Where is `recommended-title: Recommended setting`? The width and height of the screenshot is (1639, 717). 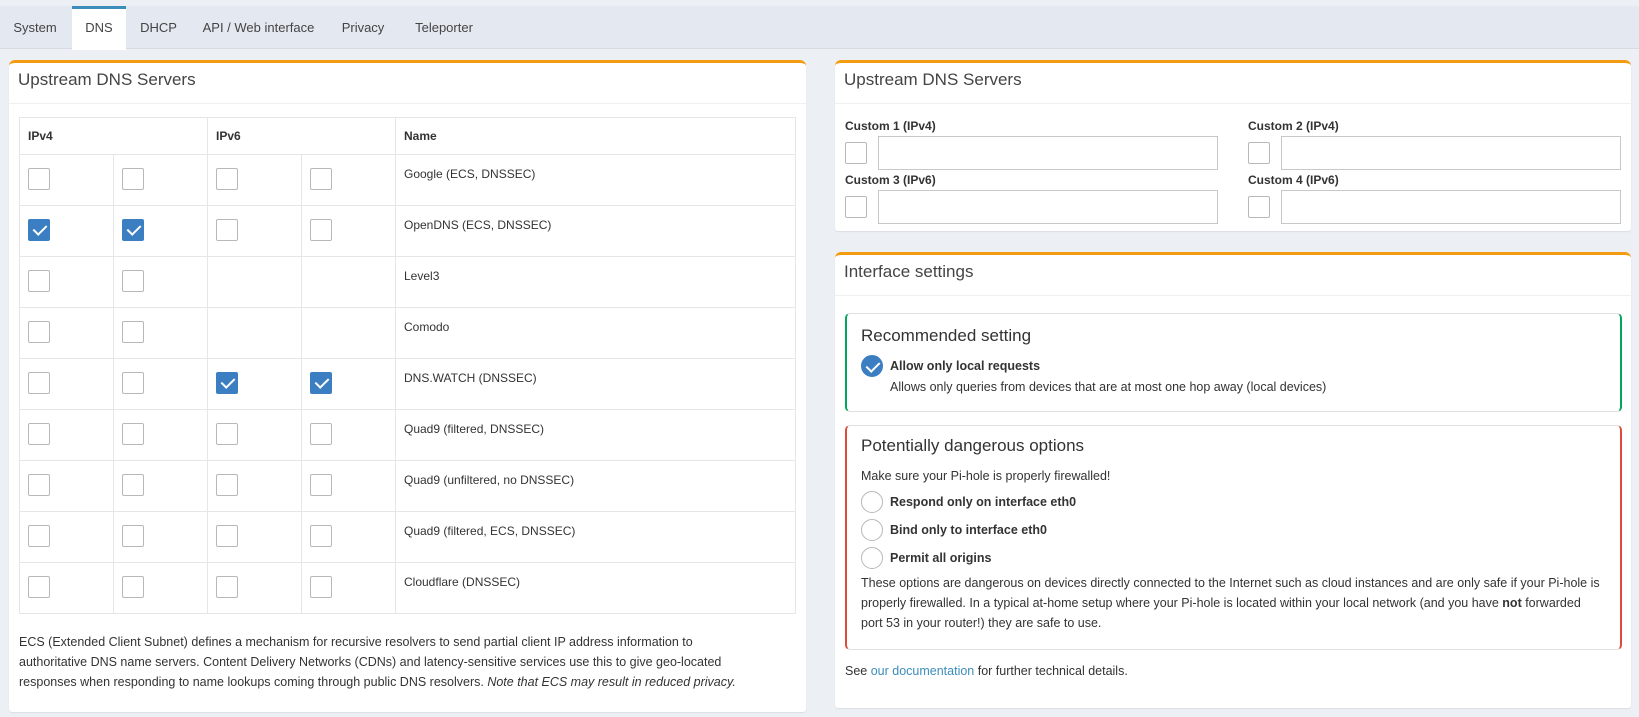 recommended-title: Recommended setting is located at coordinates (946, 335).